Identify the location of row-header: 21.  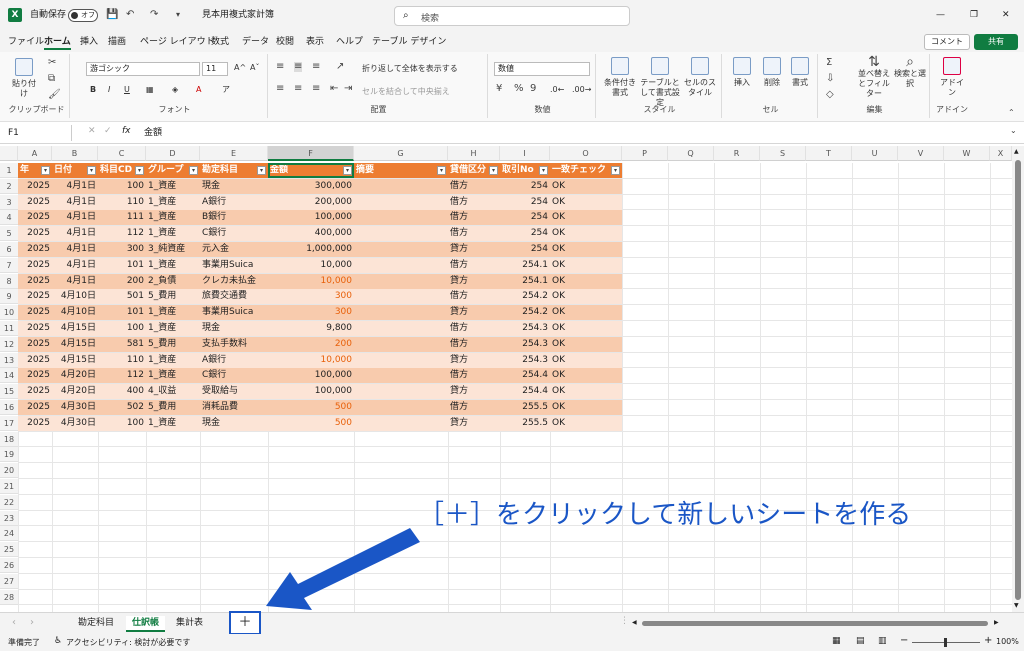
(9, 486).